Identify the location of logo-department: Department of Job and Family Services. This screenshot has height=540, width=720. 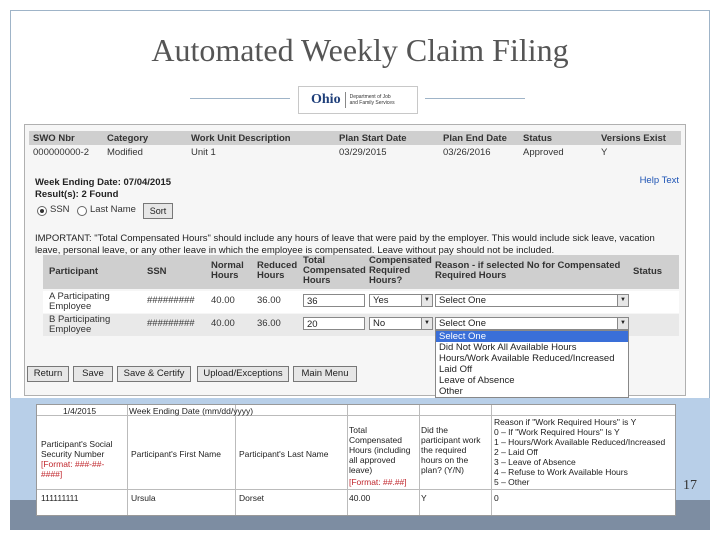
(372, 100).